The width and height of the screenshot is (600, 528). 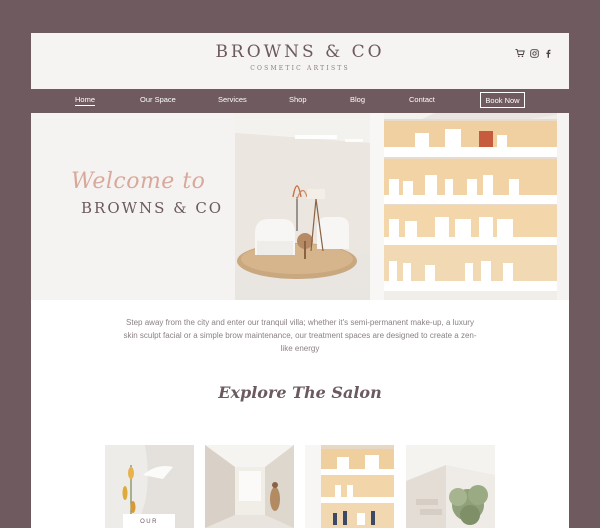 I want to click on brand-tagline: COSMETIC ARTISTS, so click(x=300, y=68).